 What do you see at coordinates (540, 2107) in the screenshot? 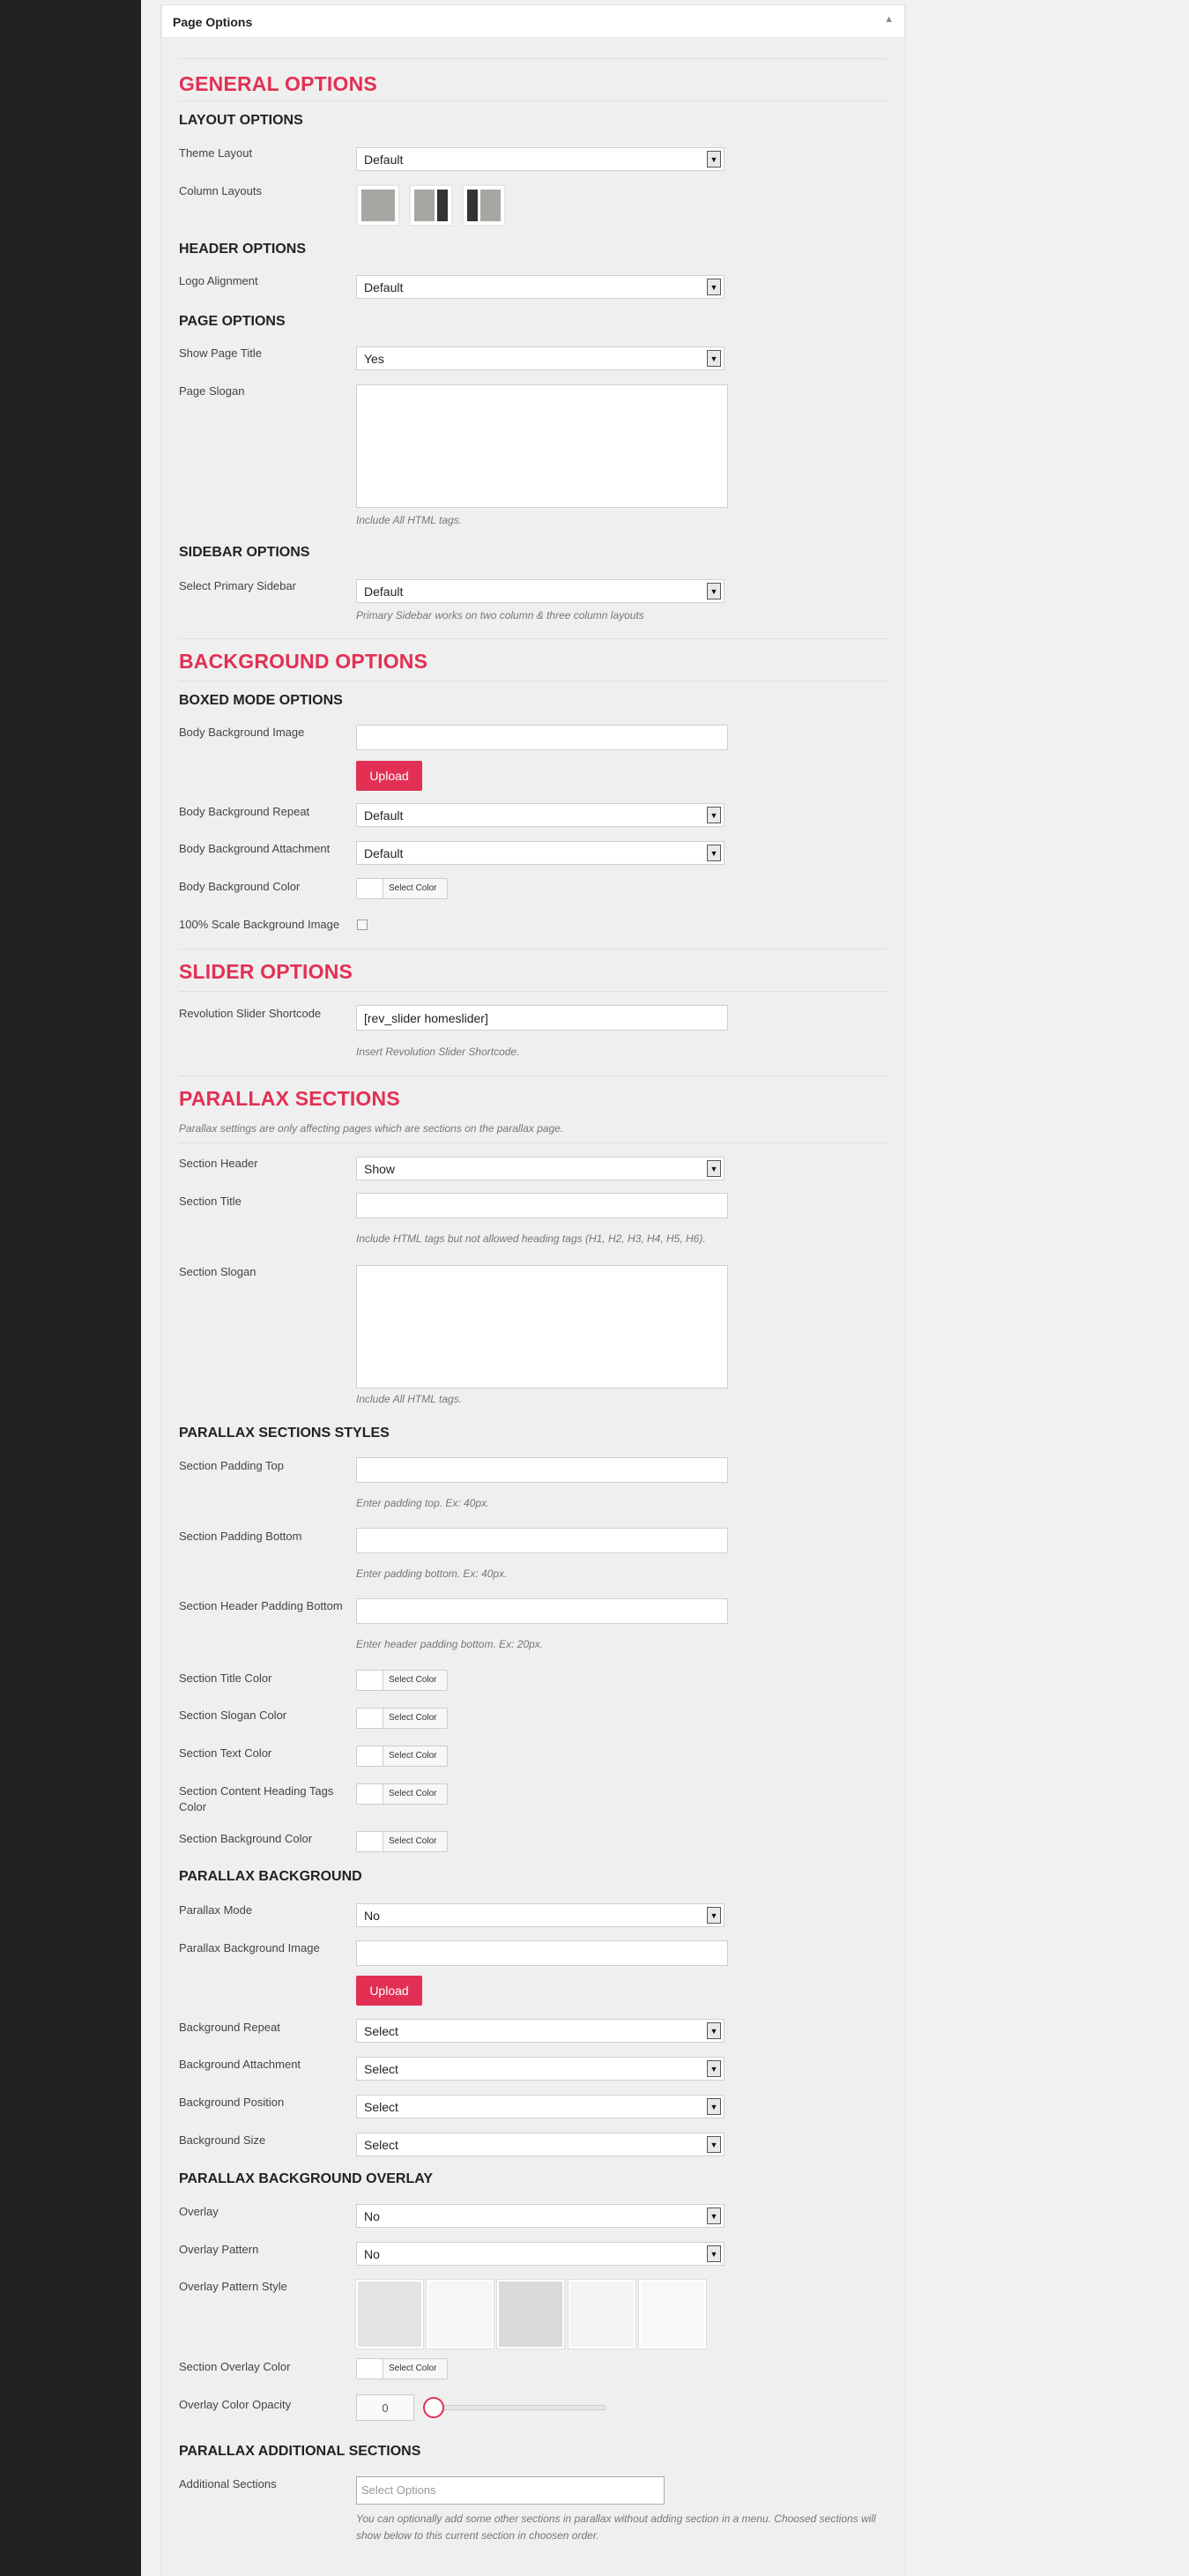
I see `bg-position-select: Select ▼` at bounding box center [540, 2107].